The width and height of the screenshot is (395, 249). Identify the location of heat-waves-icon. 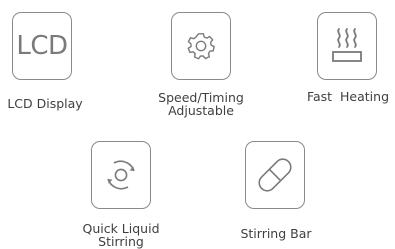
(347, 45).